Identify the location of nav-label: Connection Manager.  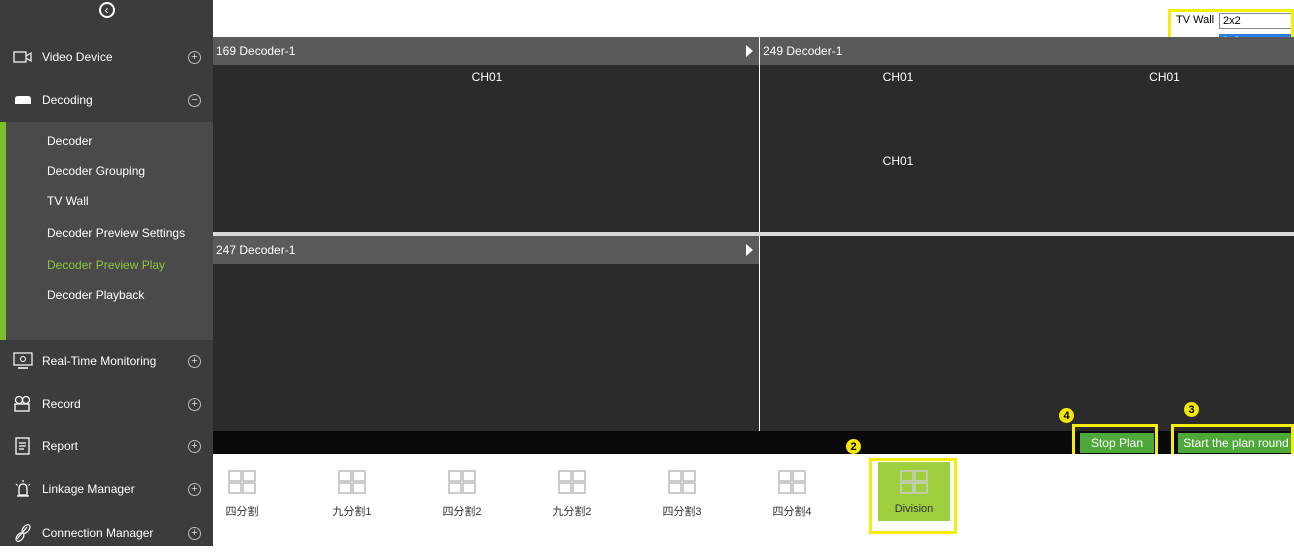
(98, 533).